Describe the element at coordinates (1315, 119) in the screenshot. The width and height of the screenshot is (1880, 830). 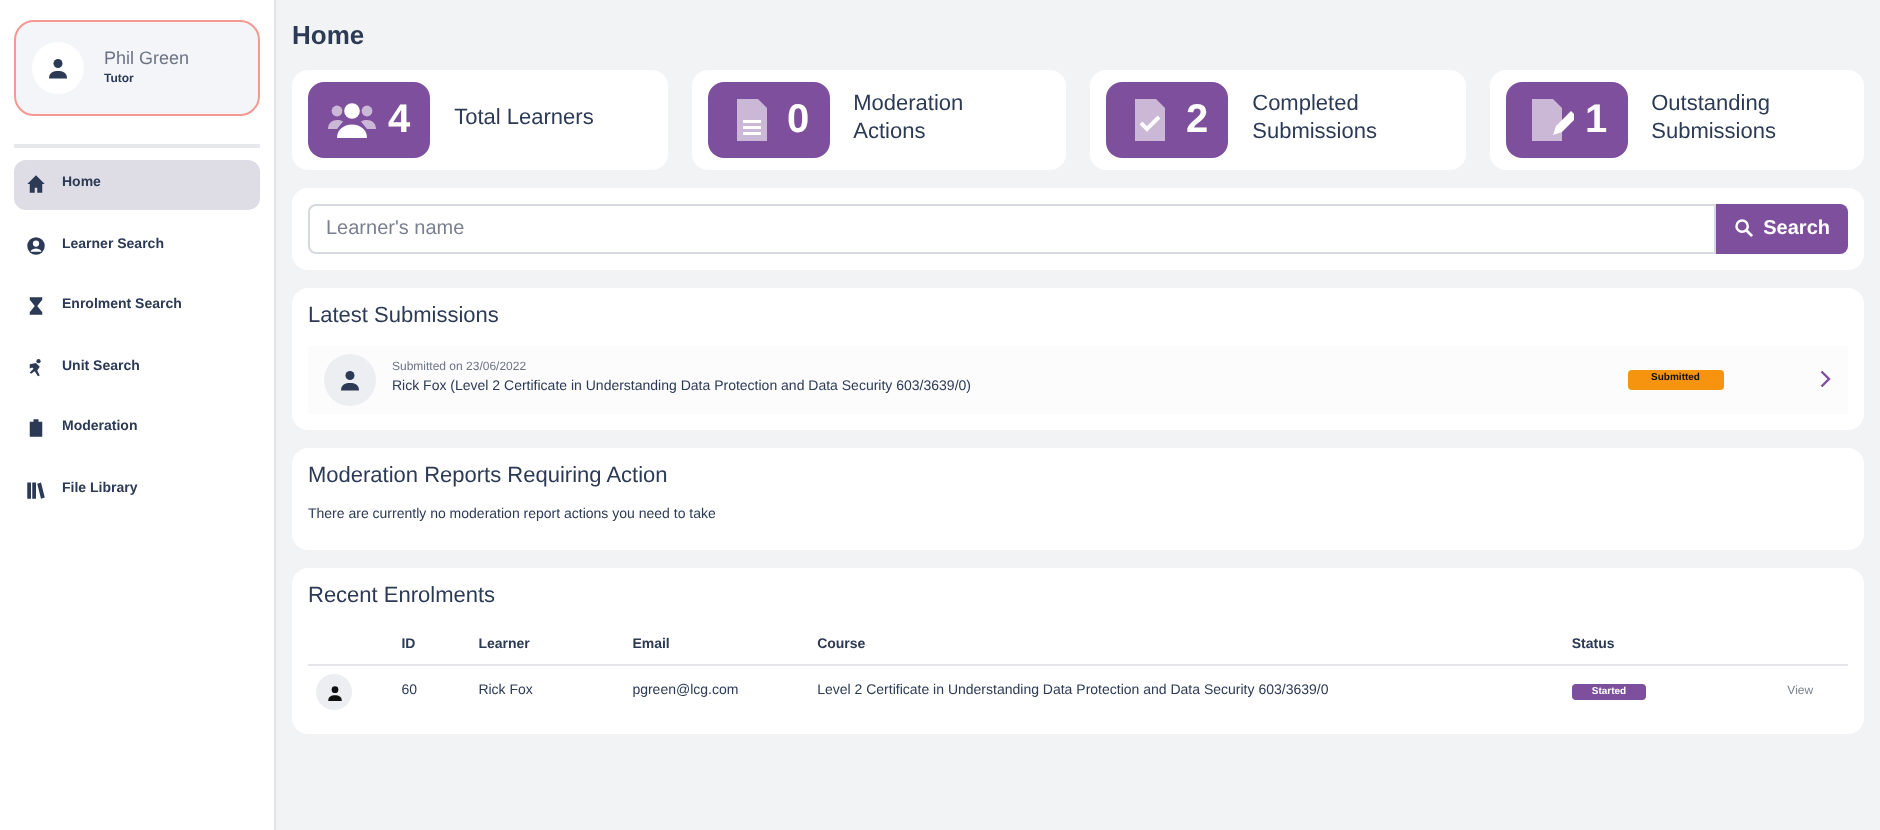
I see `stat-label: Completed Submissions` at that location.